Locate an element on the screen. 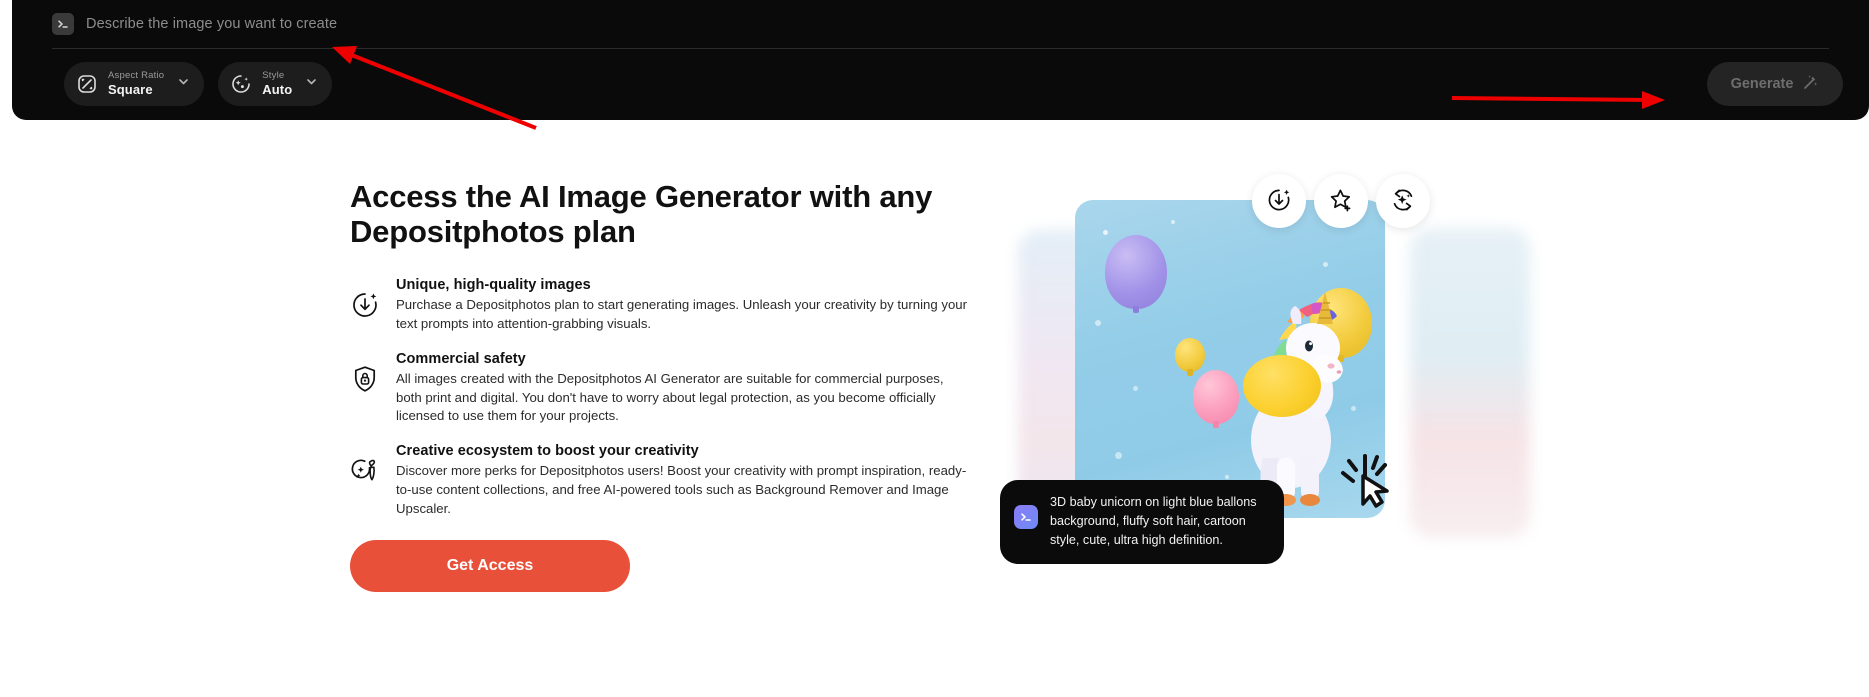 The image size is (1869, 697). shield-lock-icon is located at coordinates (365, 379).